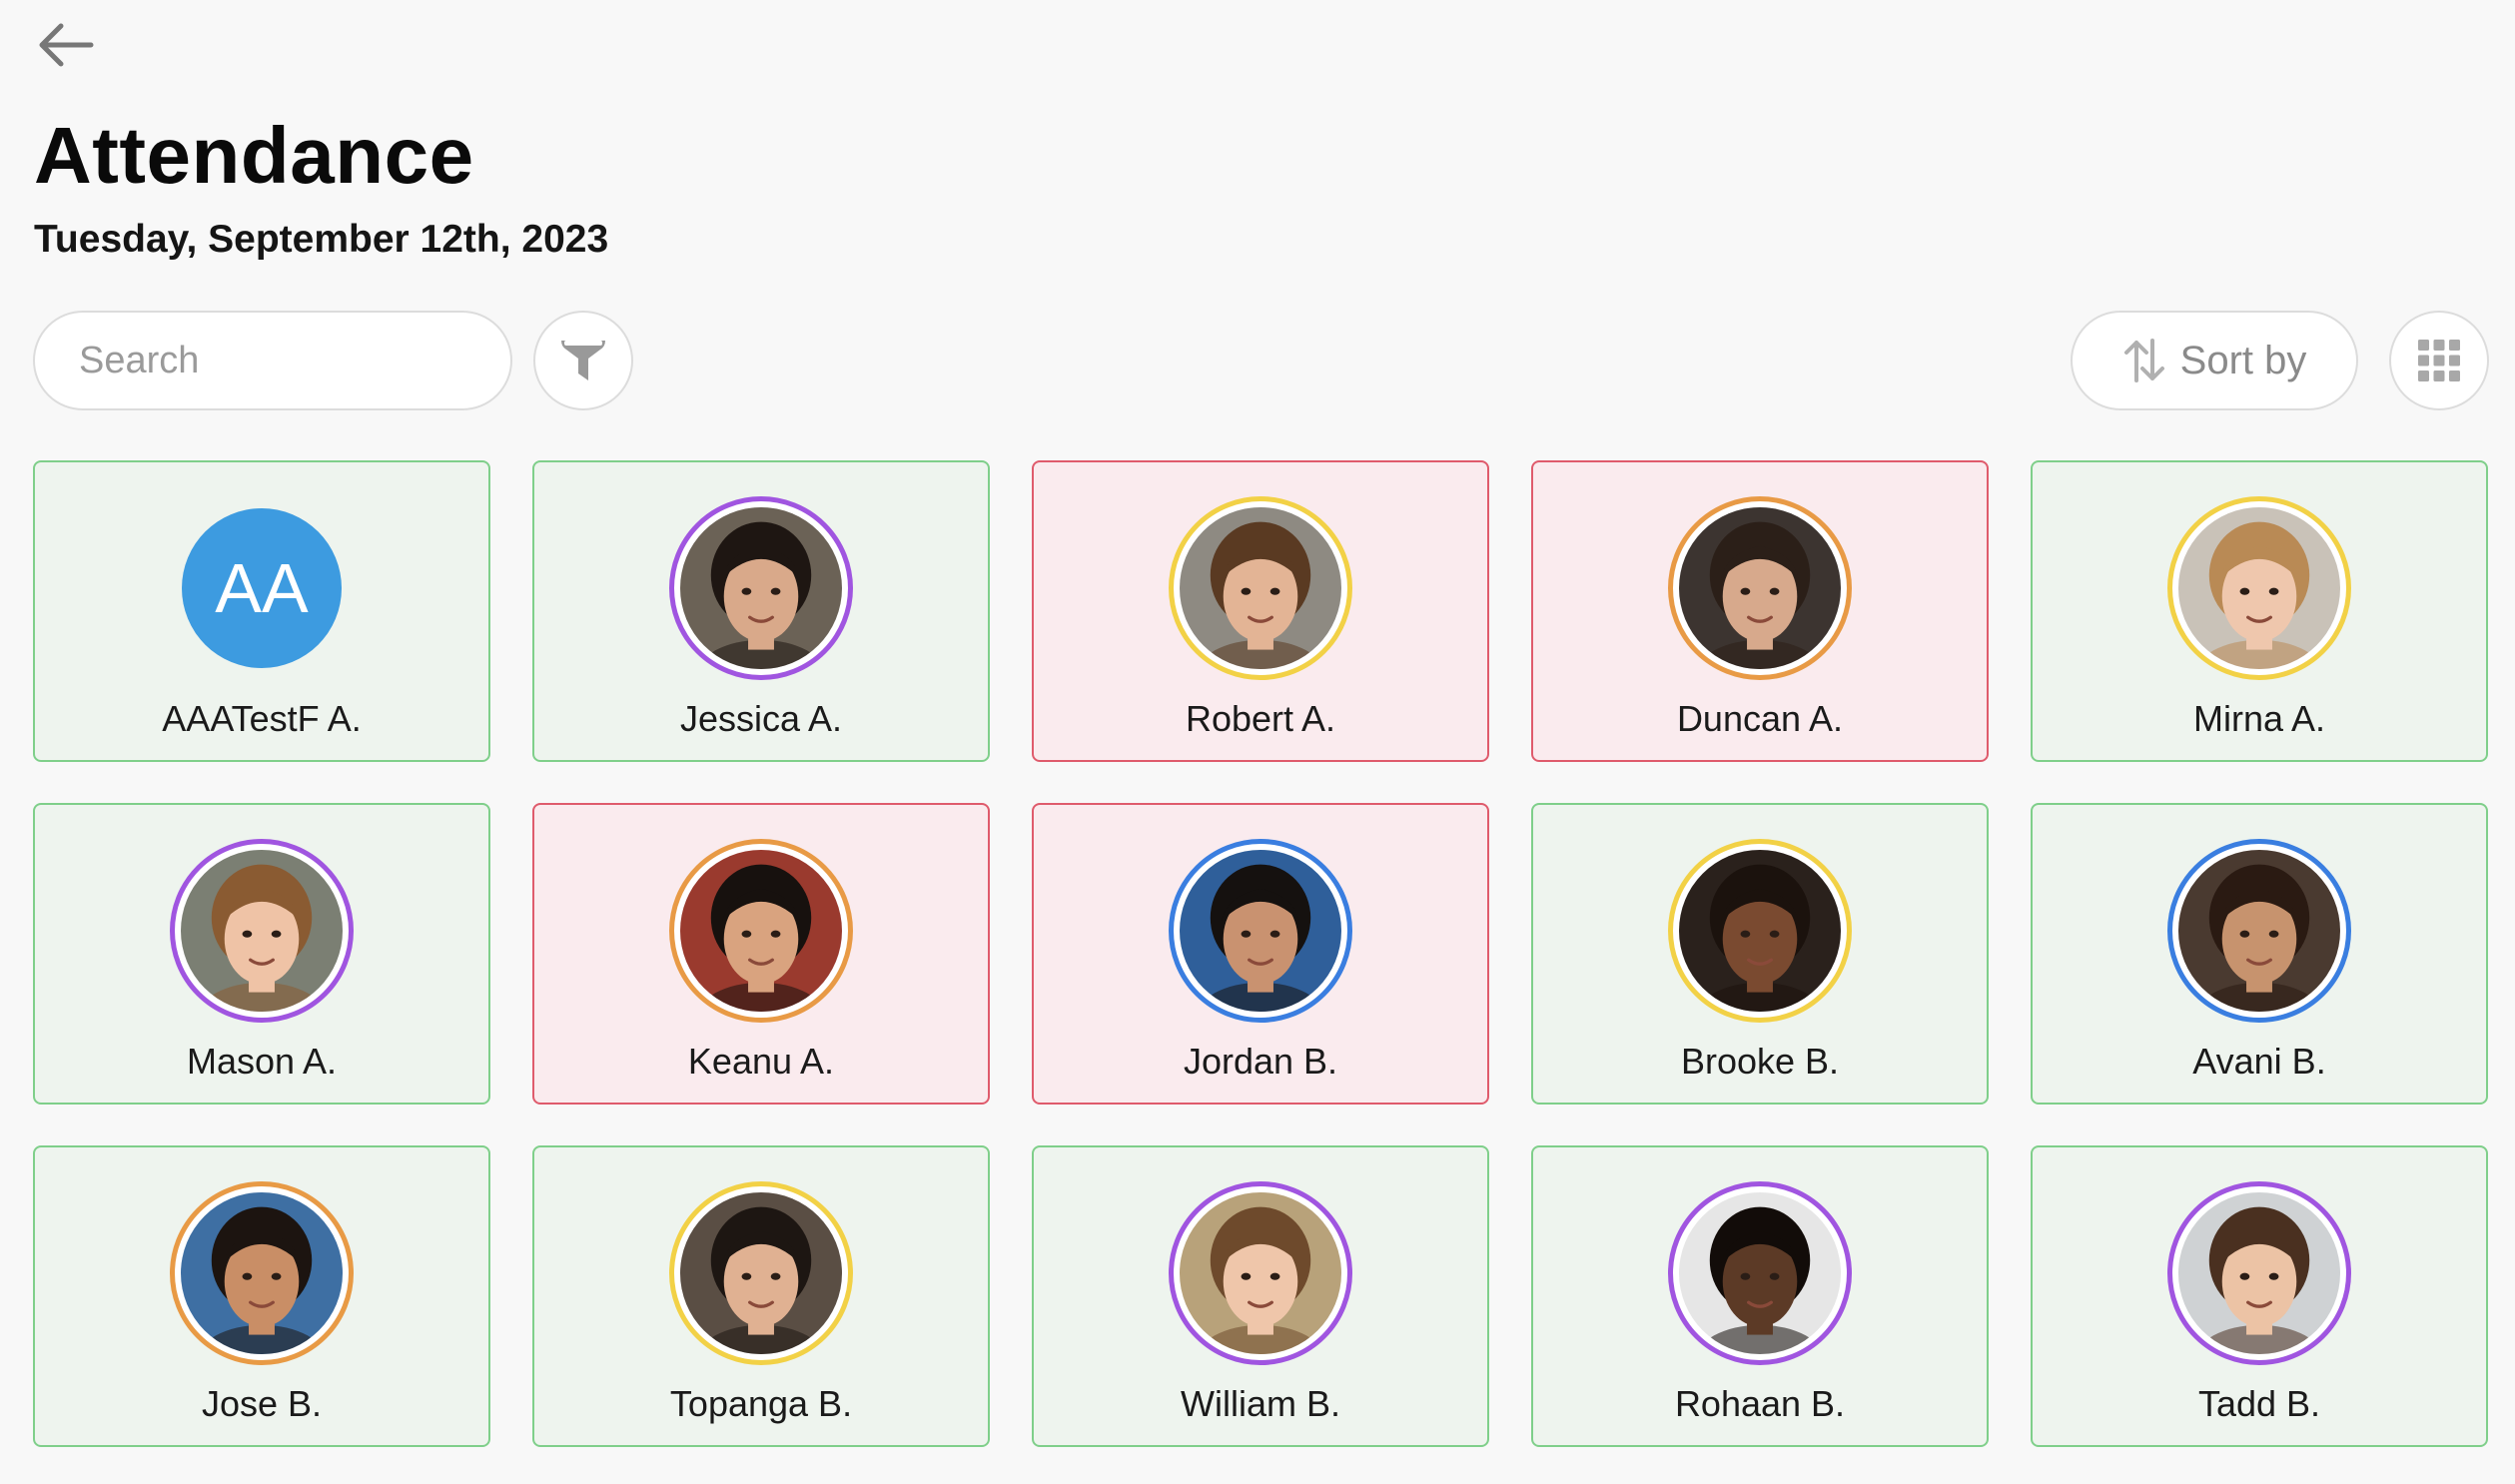 This screenshot has height=1484, width=2515. What do you see at coordinates (2259, 1404) in the screenshot?
I see `student-name: Tadd B.` at bounding box center [2259, 1404].